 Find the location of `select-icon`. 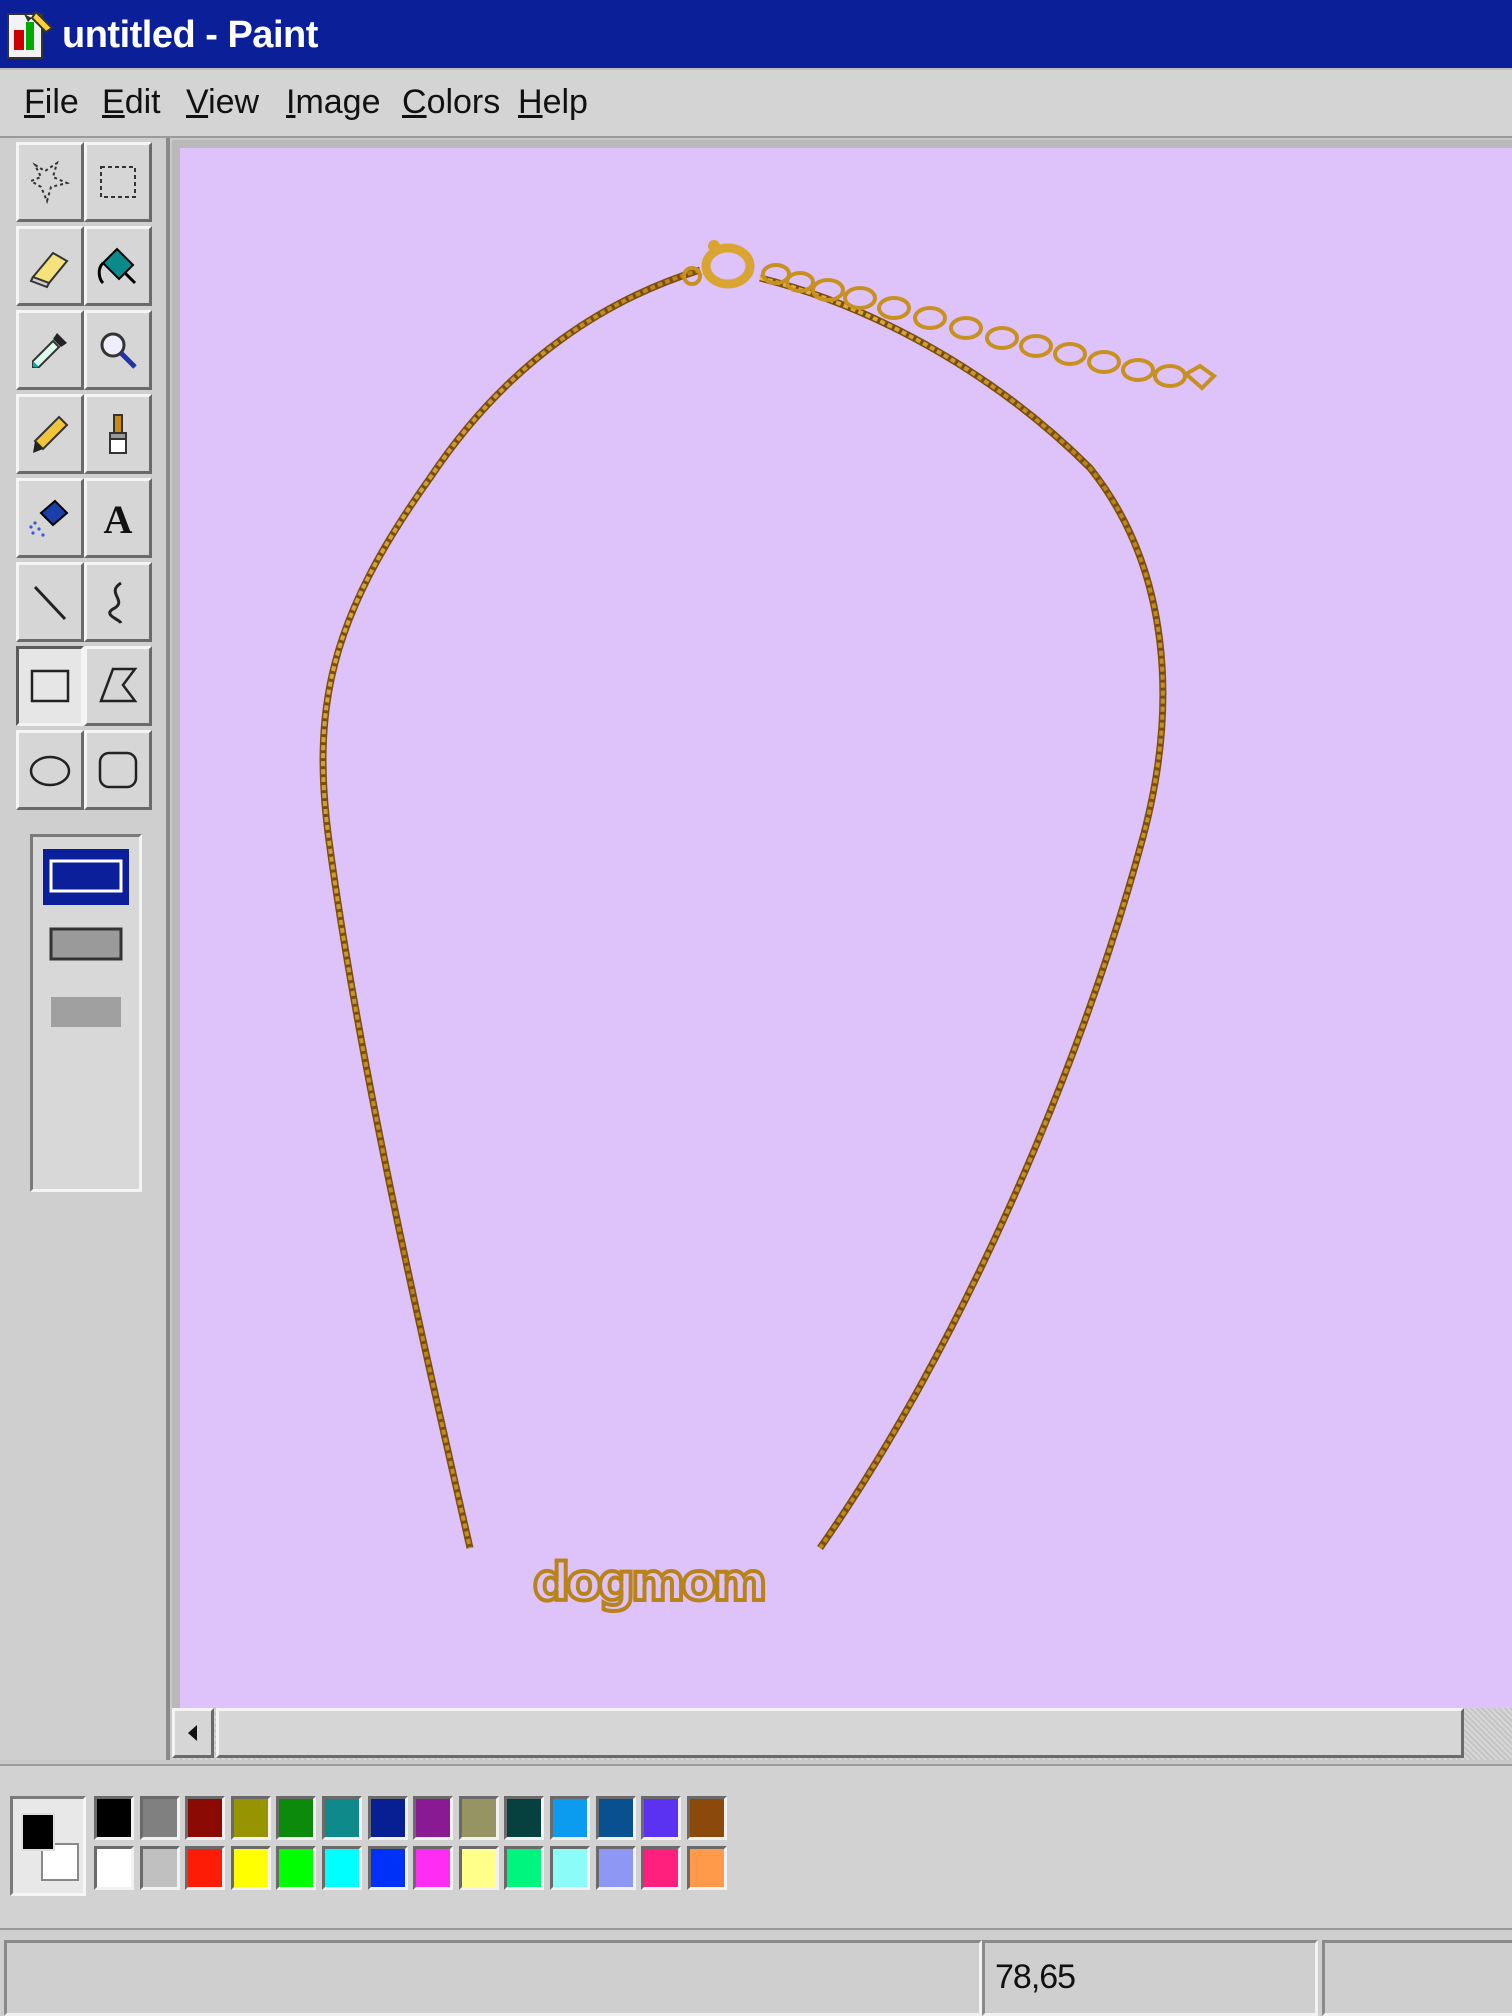

select-icon is located at coordinates (118, 182).